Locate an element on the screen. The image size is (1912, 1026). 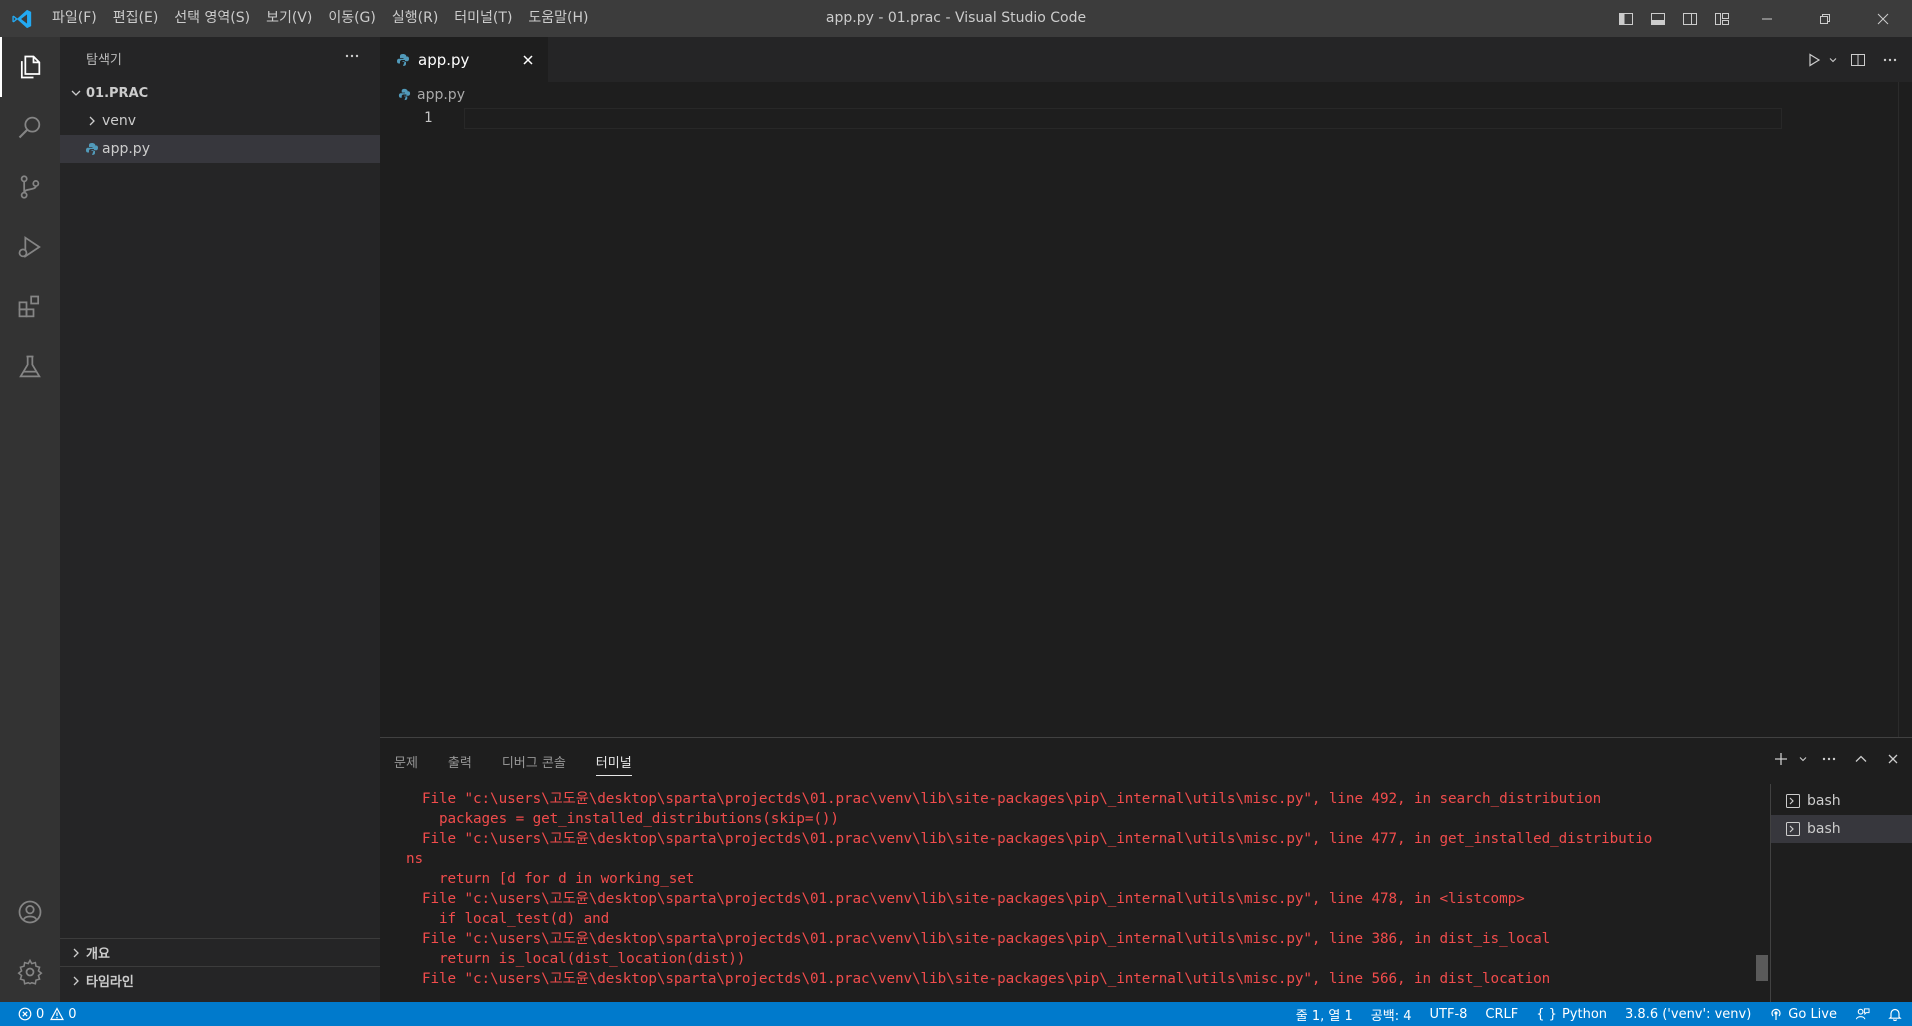
menu-terminal: 터미널(T) is located at coordinates (483, 18).